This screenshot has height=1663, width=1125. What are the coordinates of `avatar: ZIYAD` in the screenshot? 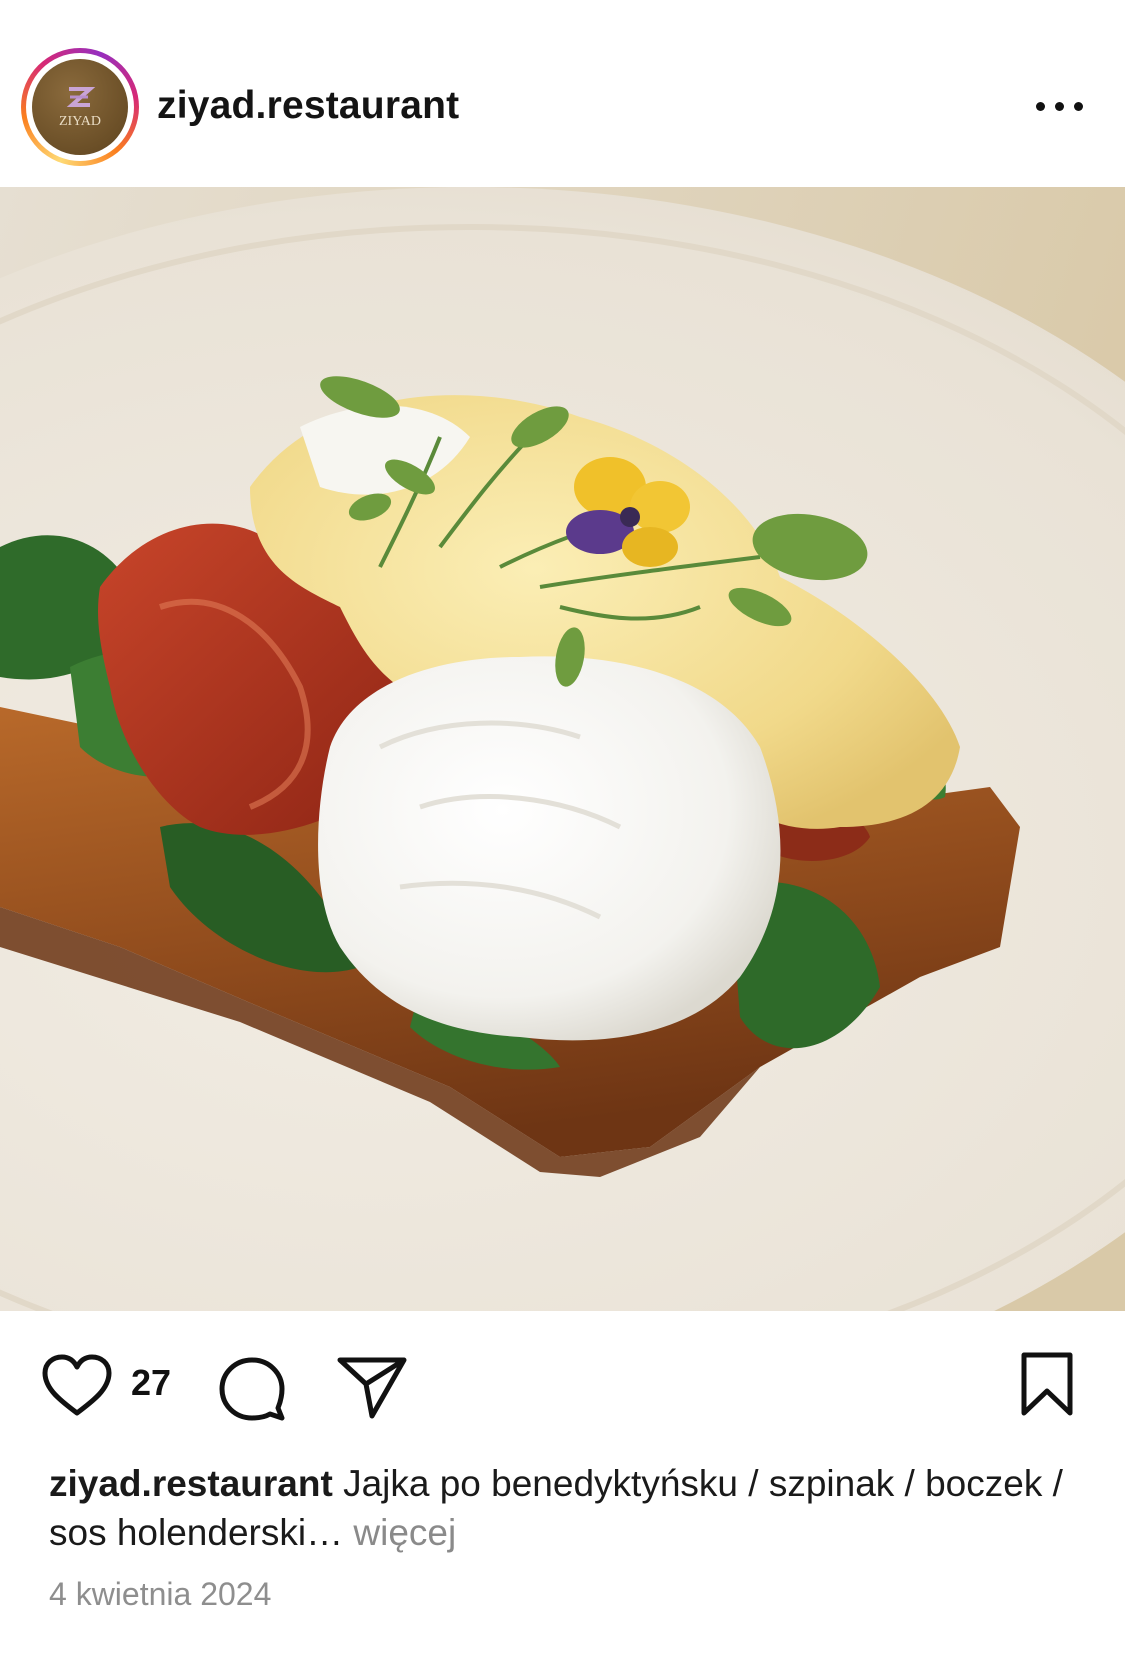 It's located at (80, 107).